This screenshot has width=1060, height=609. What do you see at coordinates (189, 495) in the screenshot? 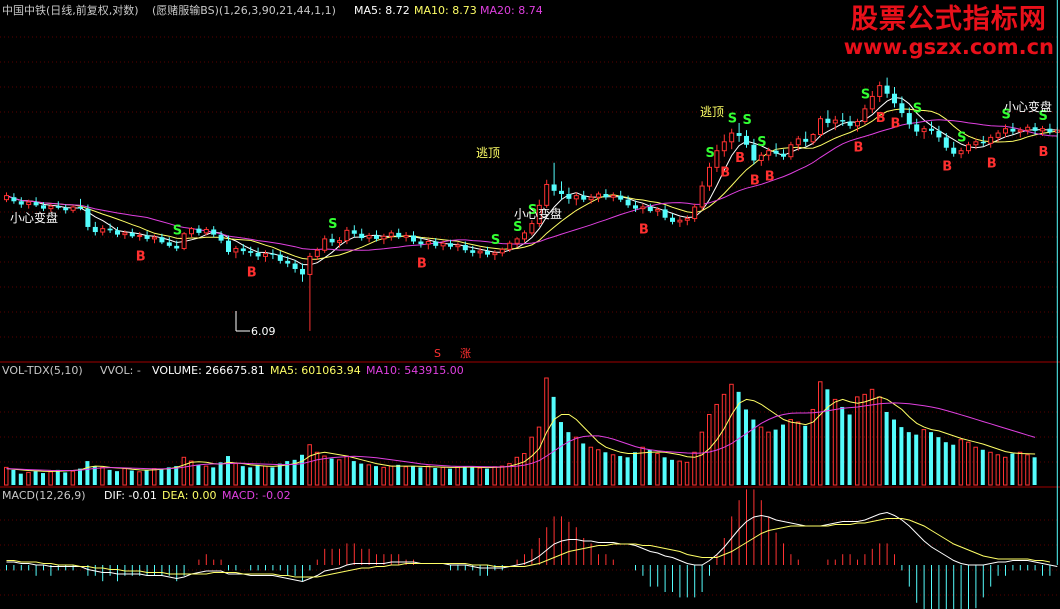
I see `dea-label: DEA: 0.00` at bounding box center [189, 495].